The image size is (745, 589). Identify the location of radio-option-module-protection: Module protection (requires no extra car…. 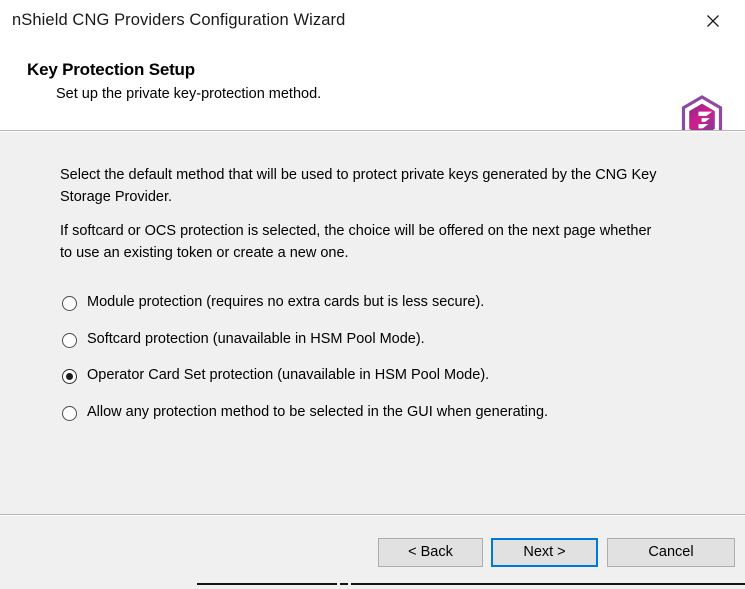
(362, 310).